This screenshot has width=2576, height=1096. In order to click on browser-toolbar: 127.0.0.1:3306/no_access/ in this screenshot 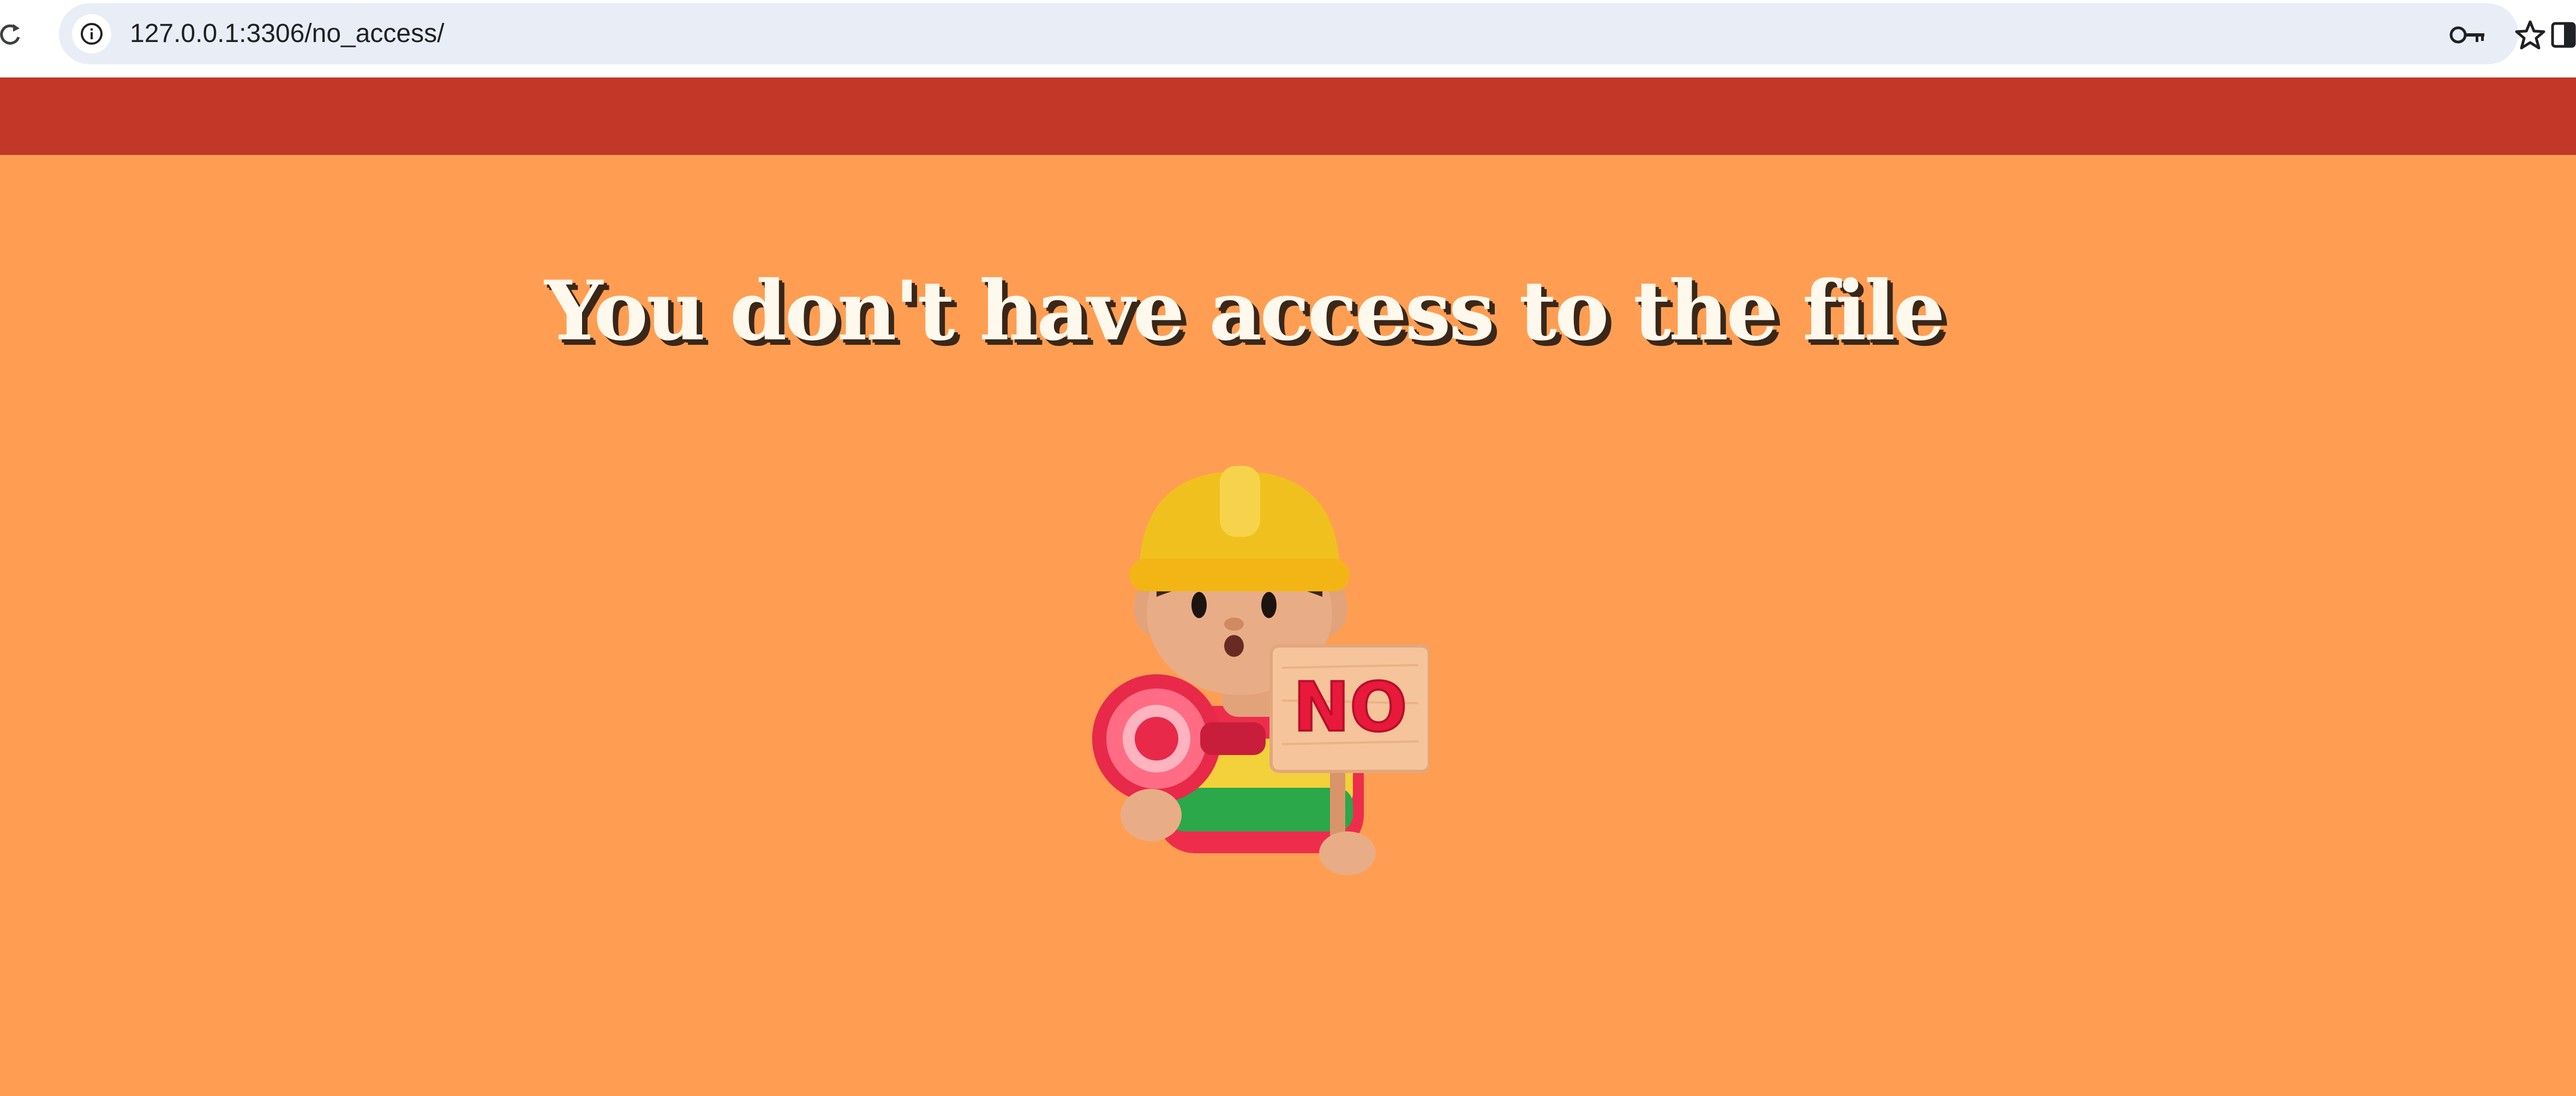, I will do `click(1288, 38)`.